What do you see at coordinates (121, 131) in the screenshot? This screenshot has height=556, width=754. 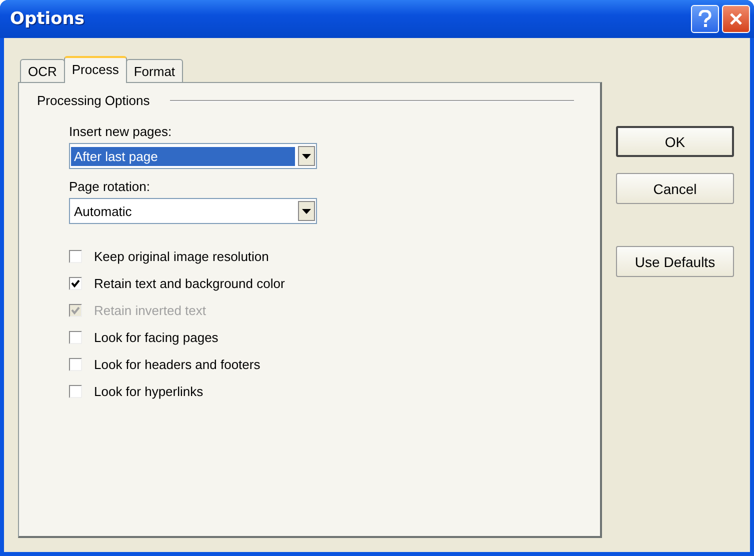 I see `field-label: Insert new pages:` at bounding box center [121, 131].